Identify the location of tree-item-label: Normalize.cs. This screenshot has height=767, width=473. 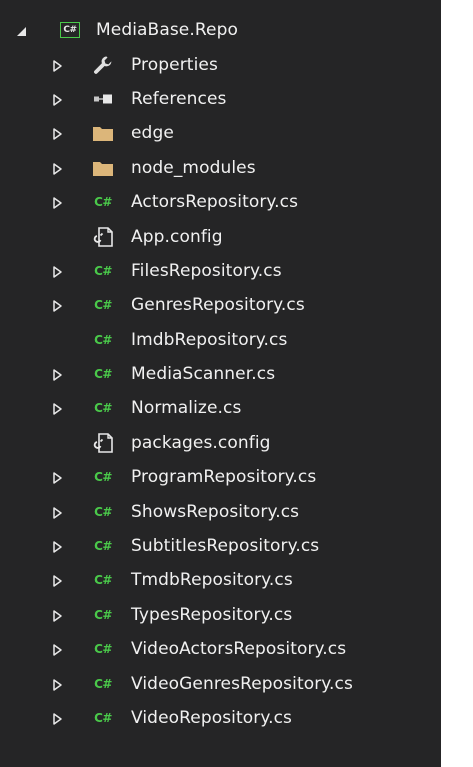
(186, 408).